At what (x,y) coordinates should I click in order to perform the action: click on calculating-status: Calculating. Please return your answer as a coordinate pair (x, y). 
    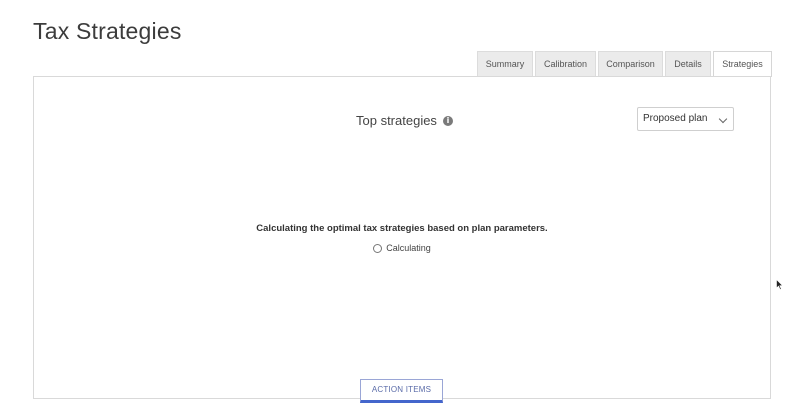
    Looking at the image, I should click on (402, 248).